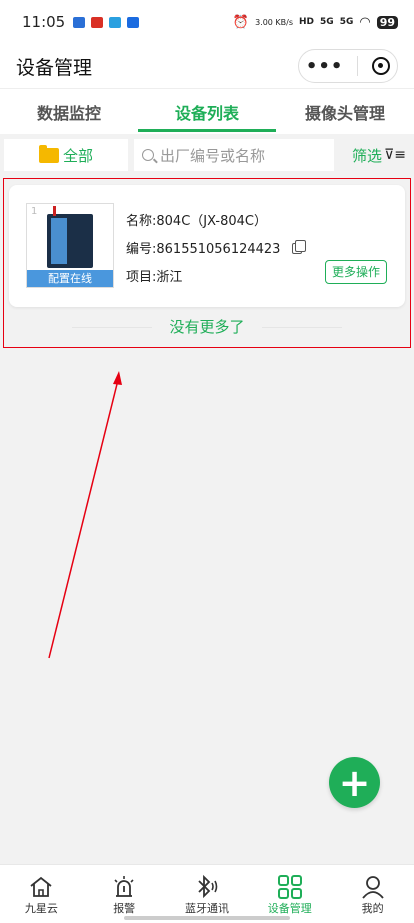 The image size is (414, 923). I want to click on device-panel, so click(59, 241).